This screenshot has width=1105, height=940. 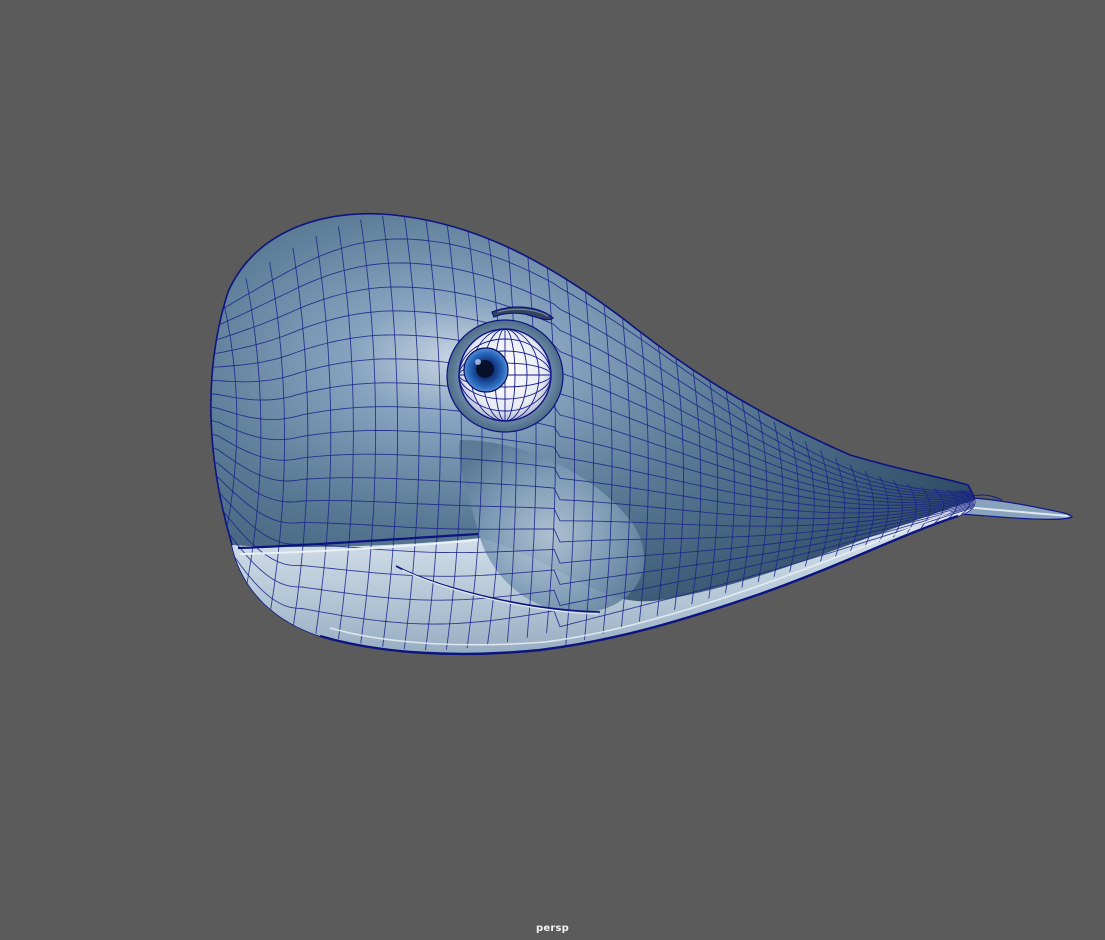 What do you see at coordinates (505, 376) in the screenshot?
I see `whale-eye` at bounding box center [505, 376].